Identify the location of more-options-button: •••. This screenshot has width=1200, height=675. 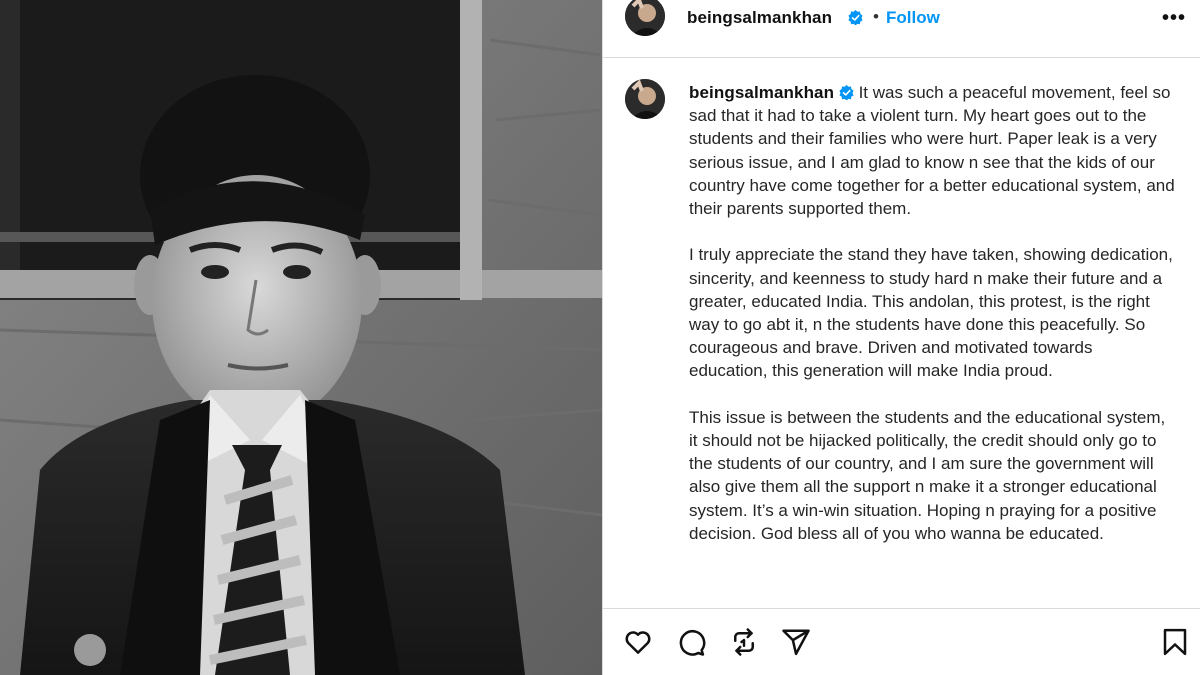
(1174, 18).